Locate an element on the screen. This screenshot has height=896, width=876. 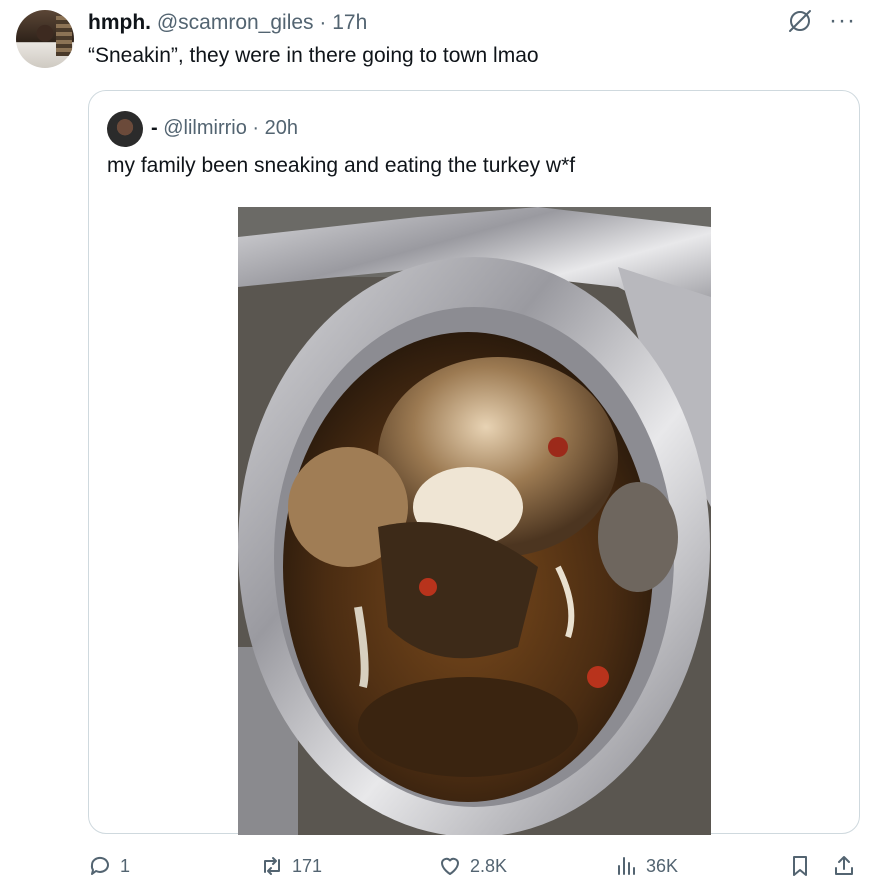
views-button: 36K is located at coordinates (646, 866).